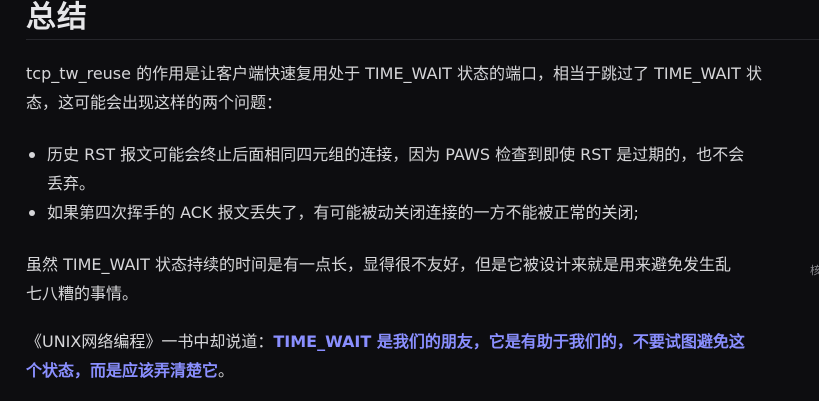 This screenshot has width=819, height=401. I want to click on list-item: 如果第四次挥手的 ACK 报文丢失了，有可能被动关闭连接的一方不能被正常的关闭;, so click(419, 212).